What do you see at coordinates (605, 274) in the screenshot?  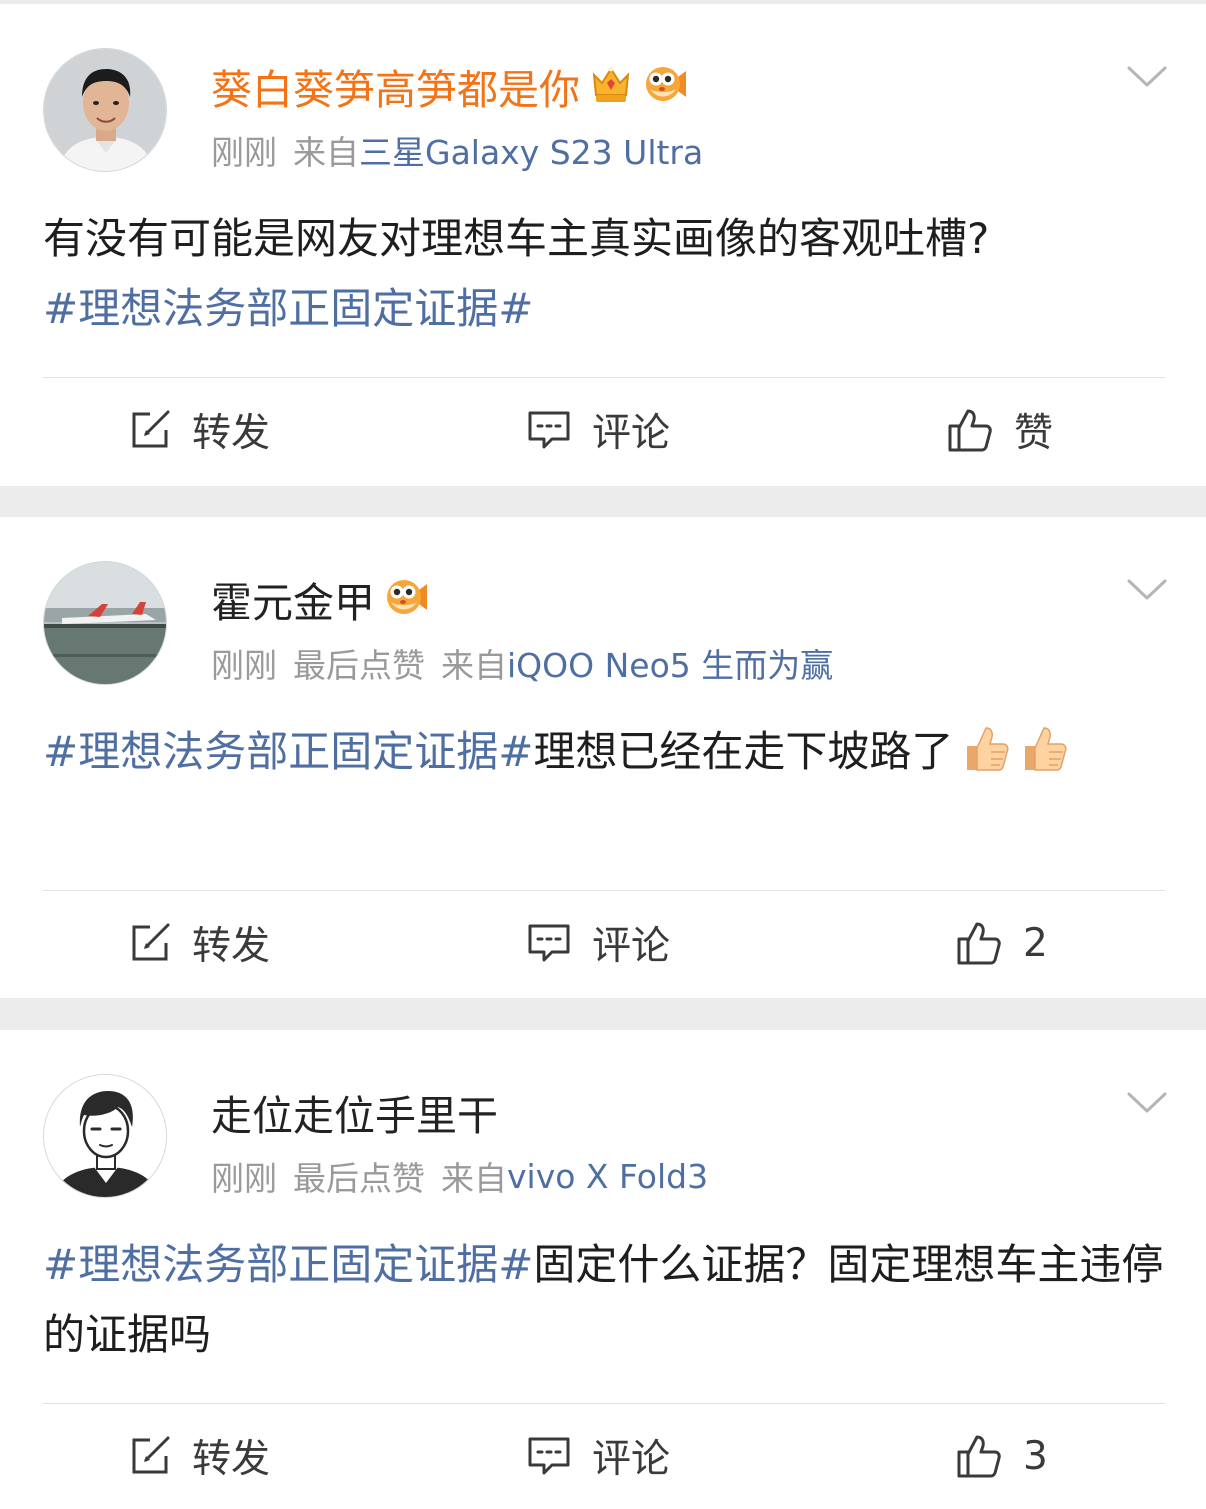 I see `post-content: 有没有可能是网友对理想车主真实画像的客观吐槽? #理想法务部正固定证据#` at bounding box center [605, 274].